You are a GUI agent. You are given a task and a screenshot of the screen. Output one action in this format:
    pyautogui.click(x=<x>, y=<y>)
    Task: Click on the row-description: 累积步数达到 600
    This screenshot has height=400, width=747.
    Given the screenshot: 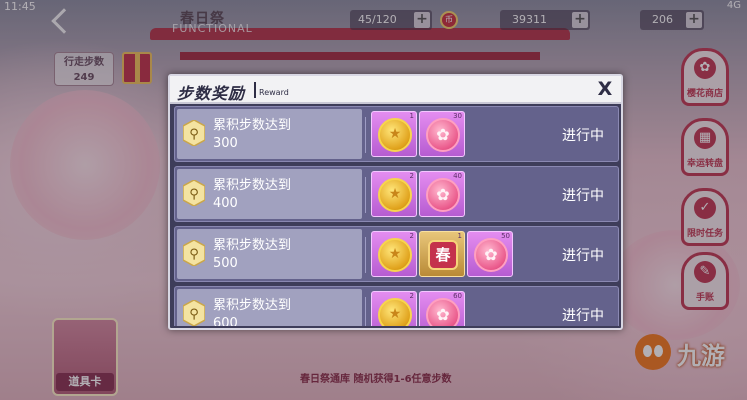 What is the action you would take?
    pyautogui.click(x=252, y=311)
    